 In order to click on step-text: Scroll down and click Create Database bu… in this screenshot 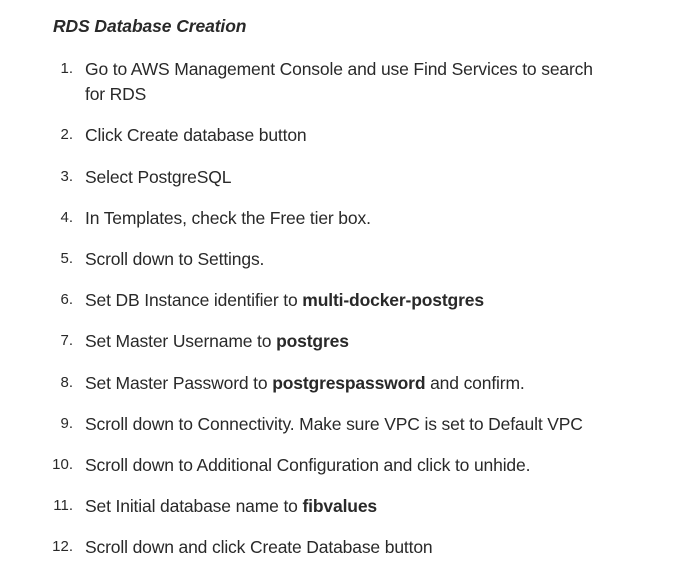, I will do `click(259, 547)`.